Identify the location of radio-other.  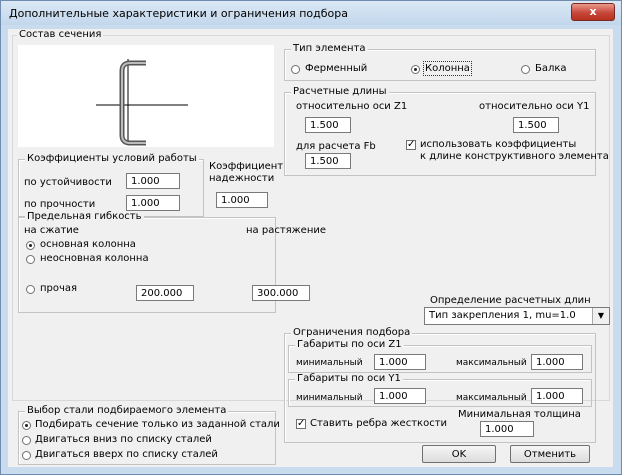
(30, 289).